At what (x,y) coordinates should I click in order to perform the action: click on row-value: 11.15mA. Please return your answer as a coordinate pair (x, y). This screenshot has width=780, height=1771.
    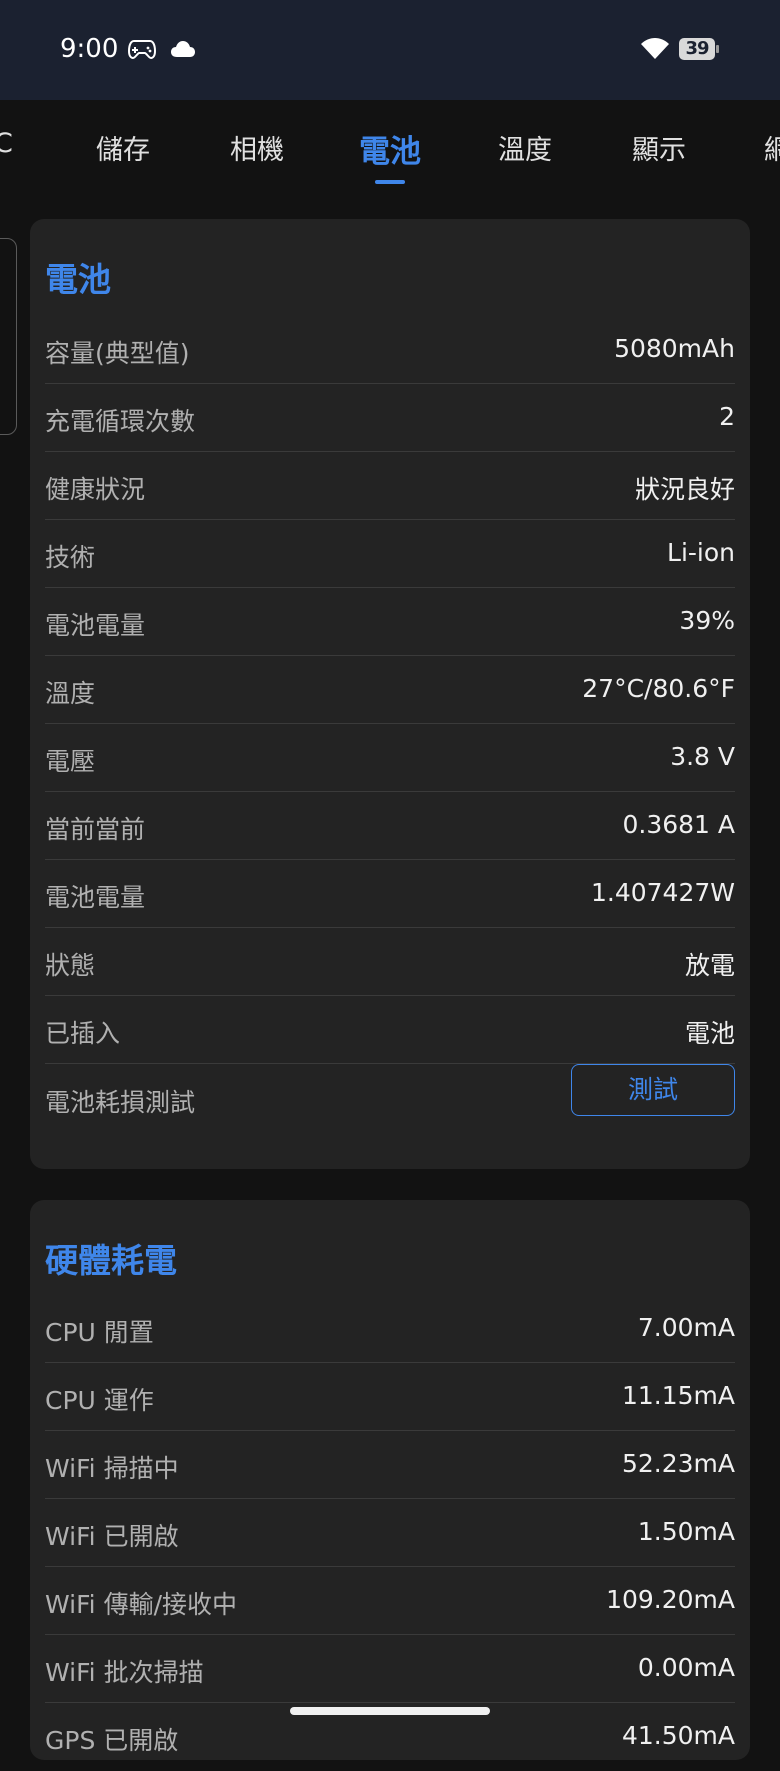
    Looking at the image, I should click on (678, 1395).